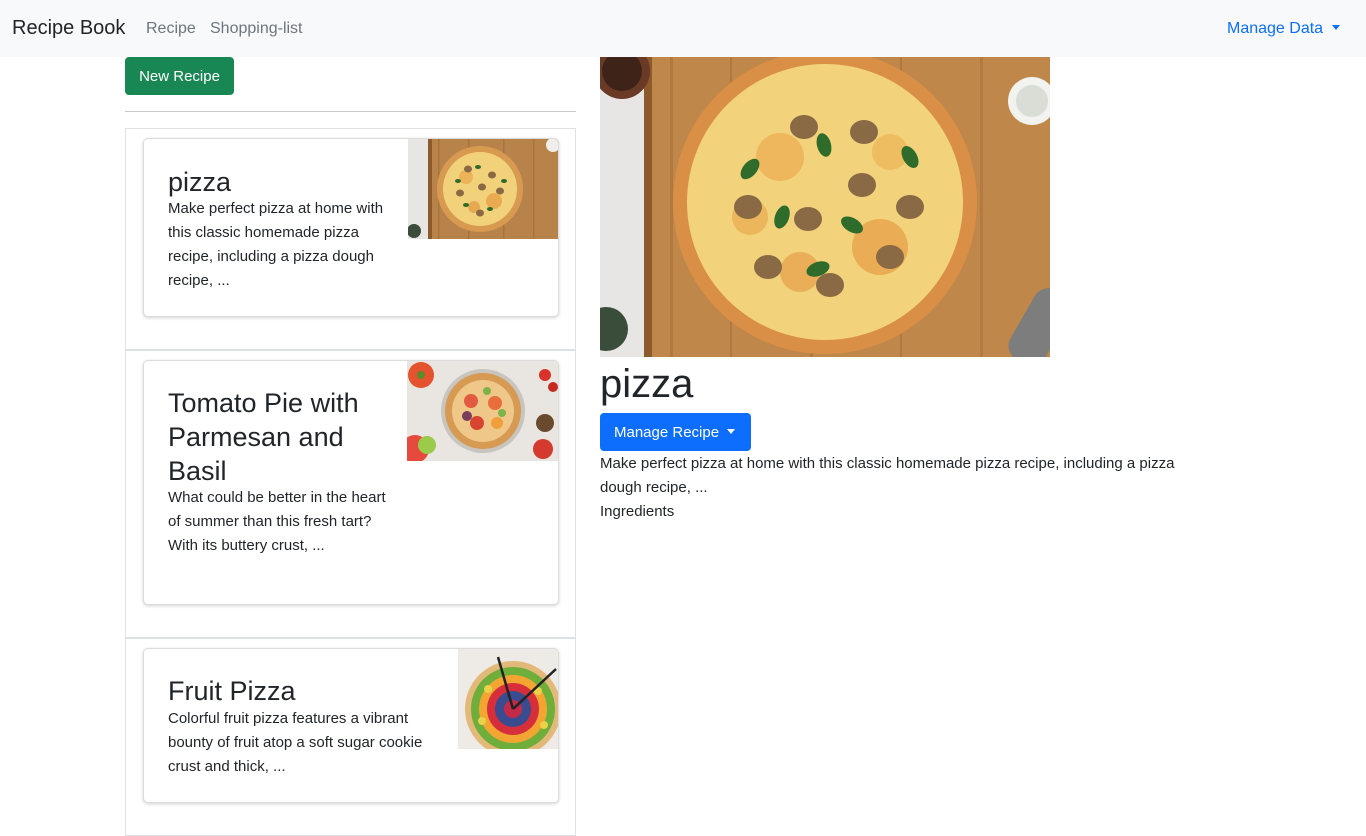 The width and height of the screenshot is (1366, 836). What do you see at coordinates (350, 111) in the screenshot?
I see `divider` at bounding box center [350, 111].